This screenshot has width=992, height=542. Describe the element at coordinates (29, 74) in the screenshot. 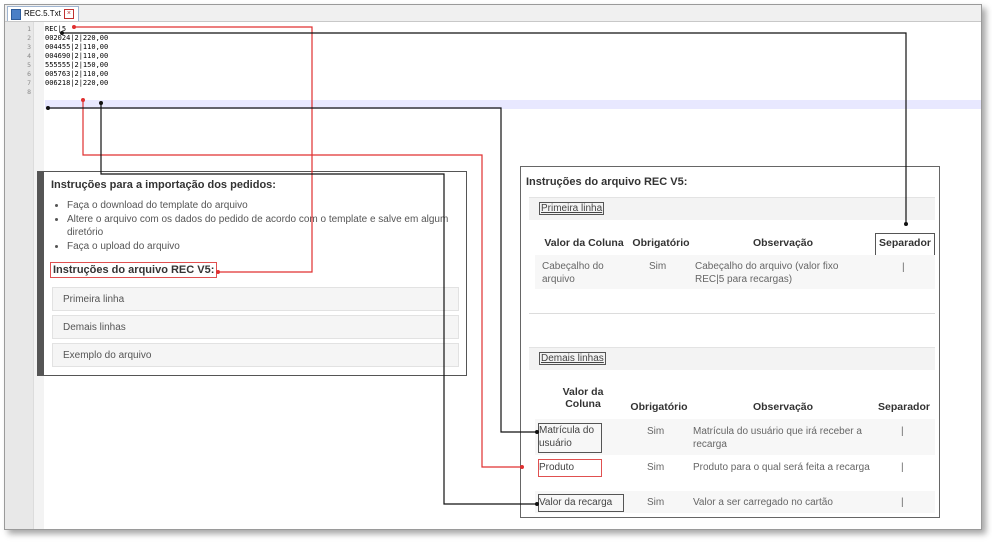

I see `line-number: 6` at that location.